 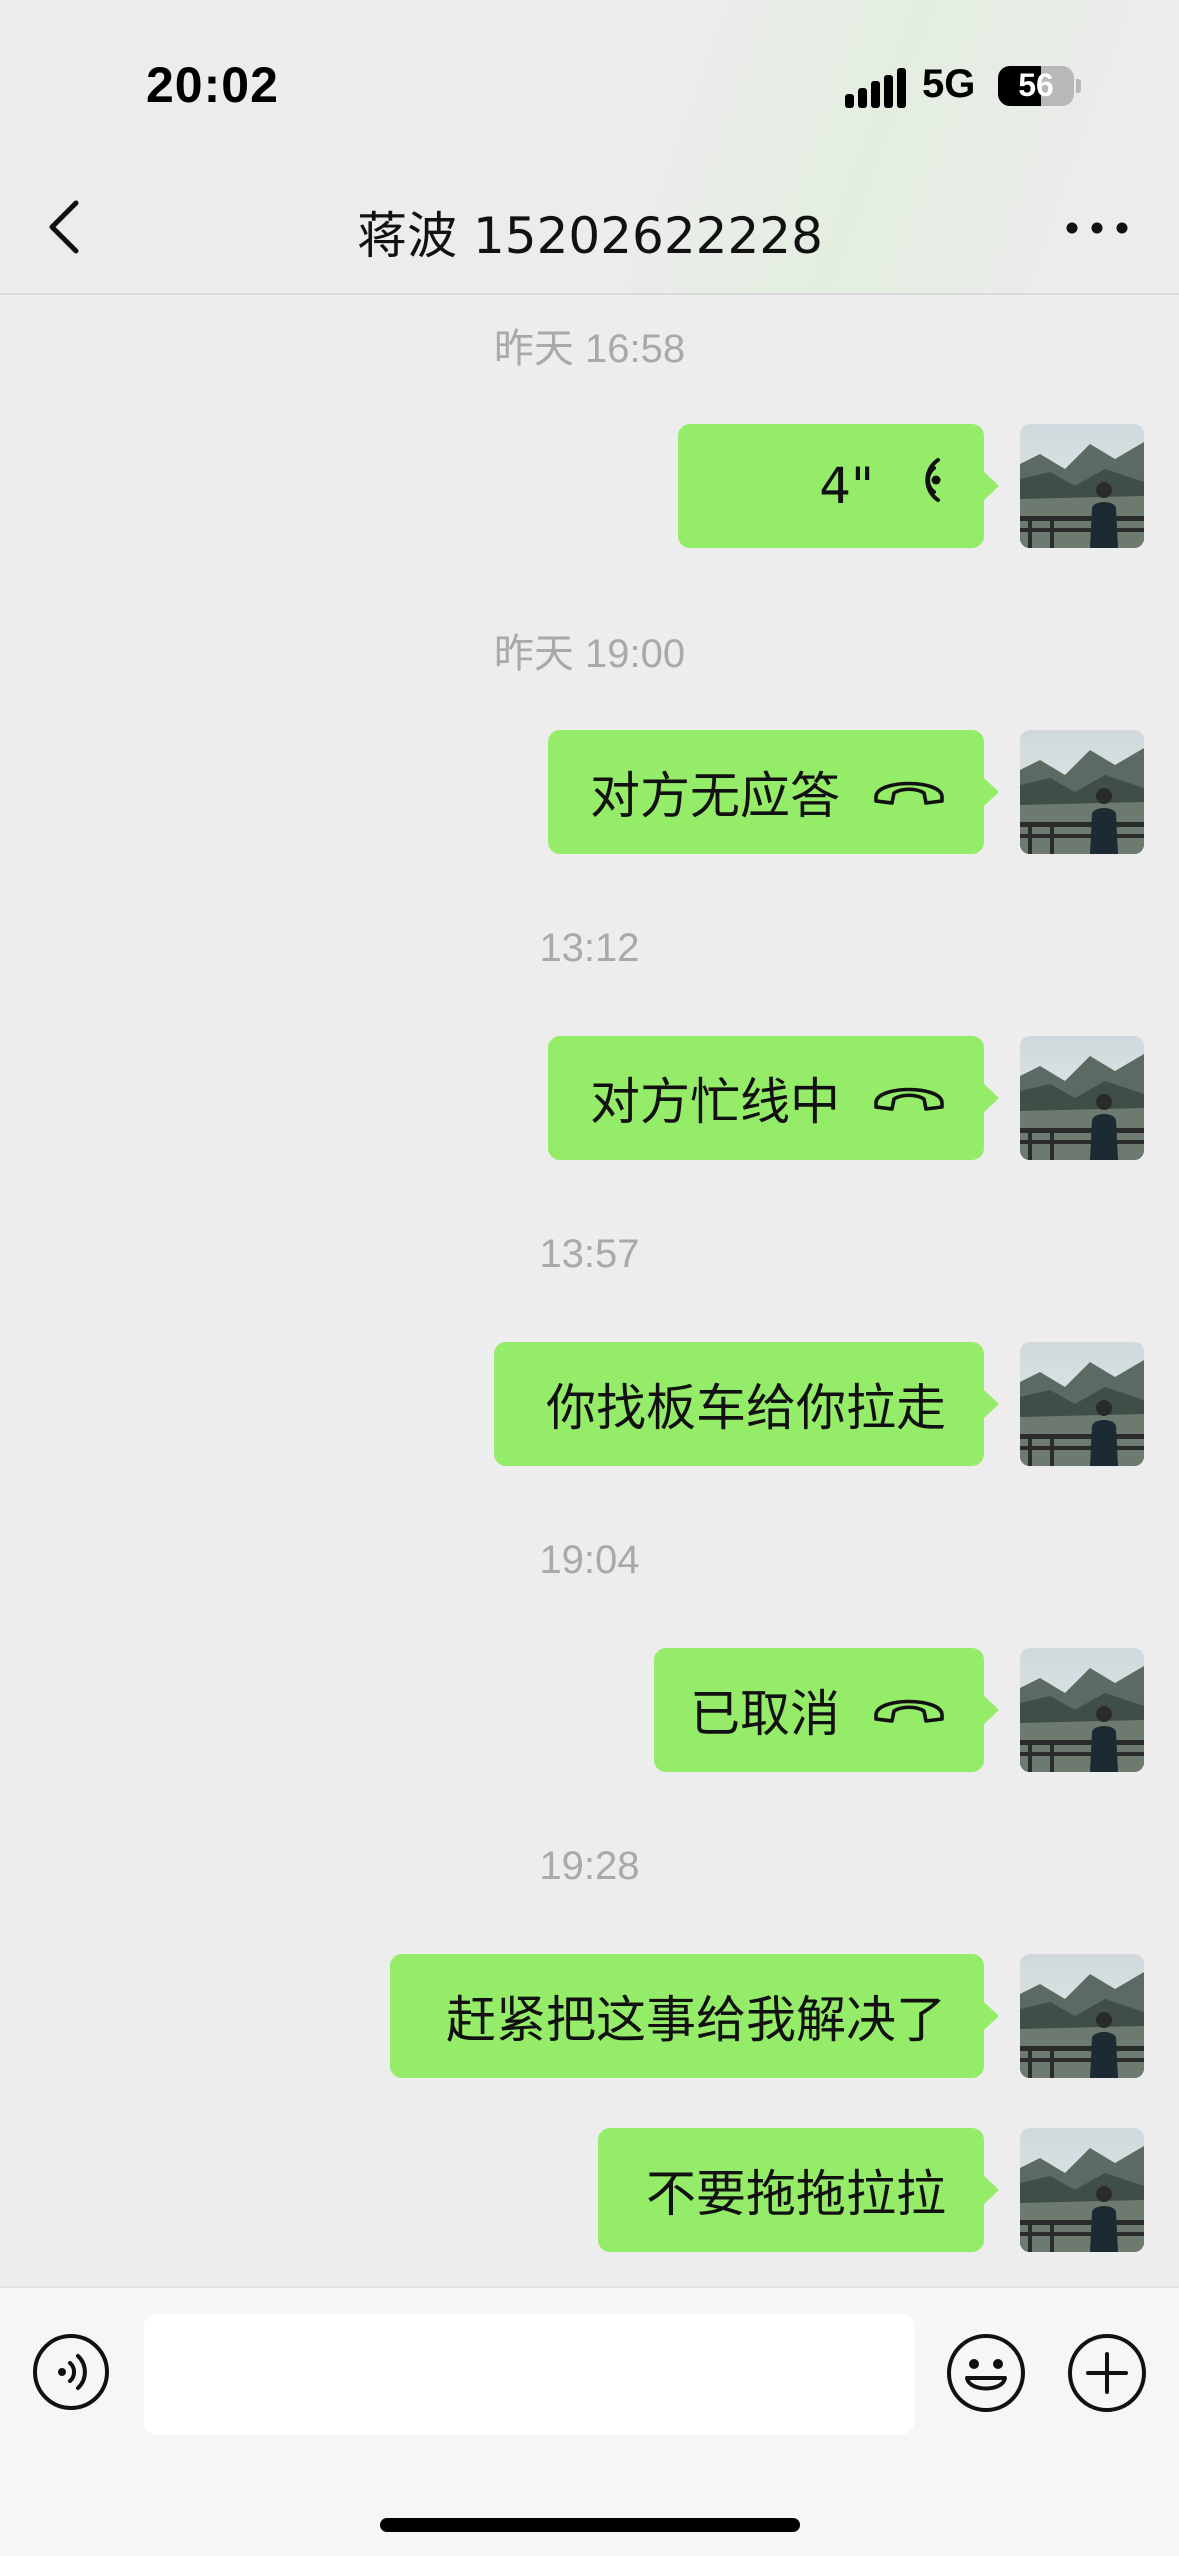 I want to click on message-timestamp: 昨天 16:58, so click(x=589, y=349).